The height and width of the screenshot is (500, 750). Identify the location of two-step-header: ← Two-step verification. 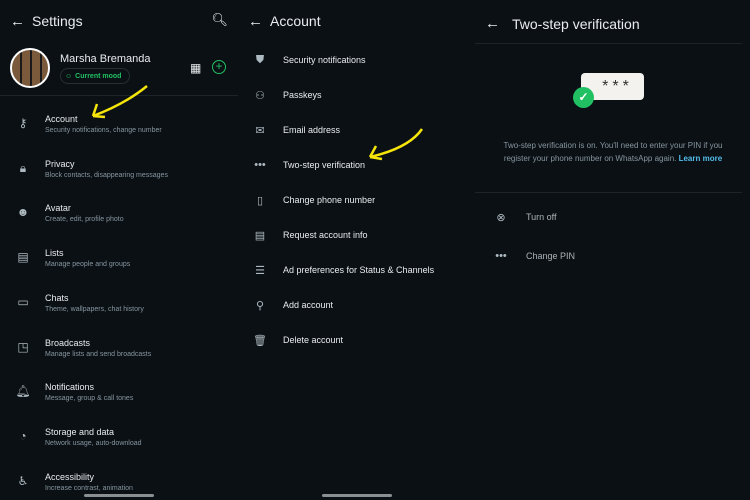
(612, 21).